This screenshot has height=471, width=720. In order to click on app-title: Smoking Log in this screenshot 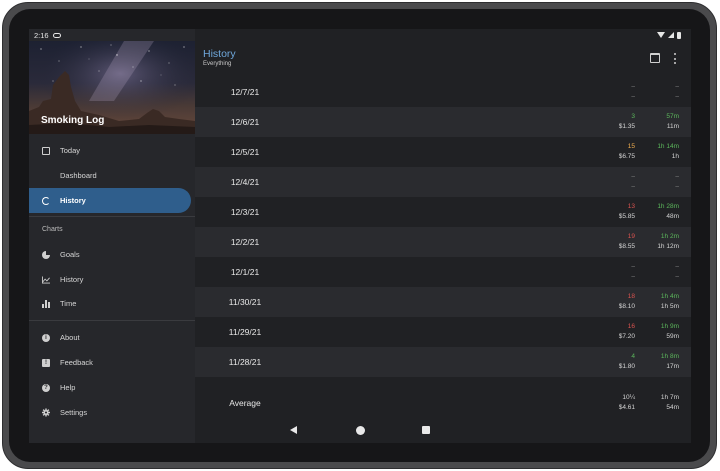, I will do `click(73, 120)`.